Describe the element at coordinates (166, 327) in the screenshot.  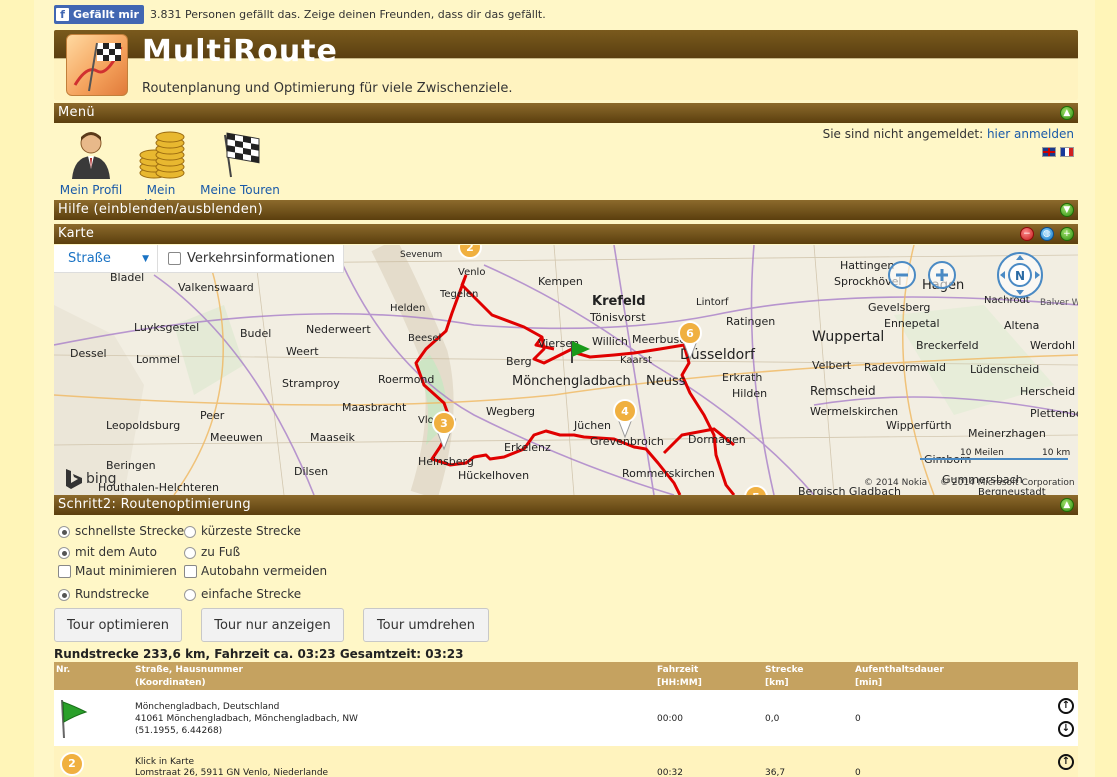
I see `place-label: Luyksgestel` at that location.